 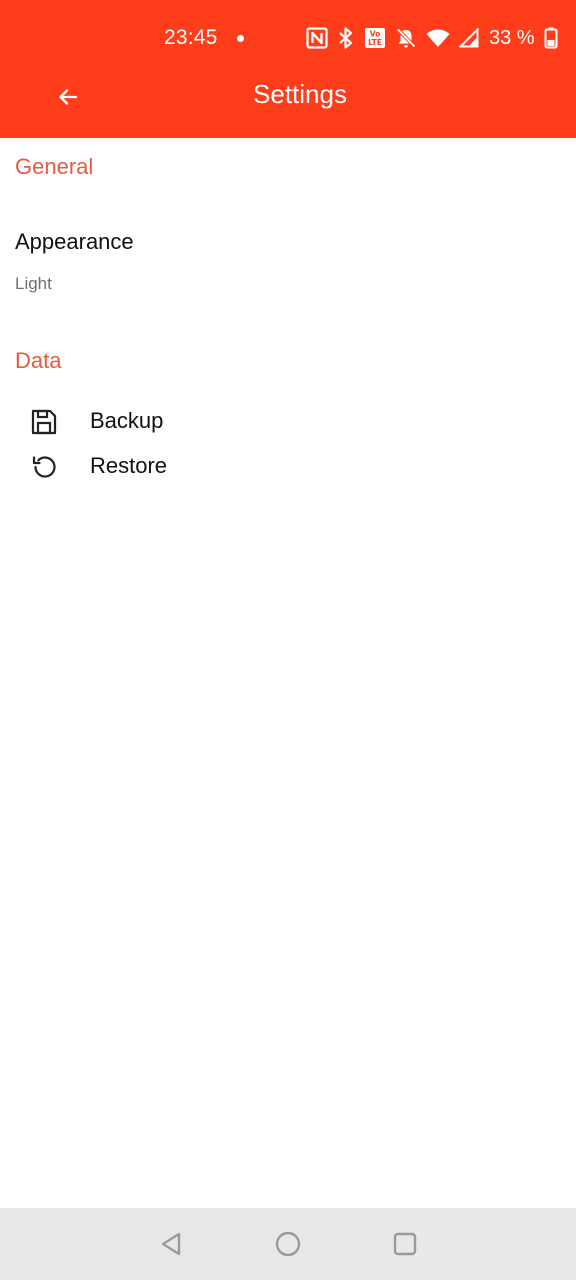 I want to click on home-circle-icon, so click(x=288, y=1244).